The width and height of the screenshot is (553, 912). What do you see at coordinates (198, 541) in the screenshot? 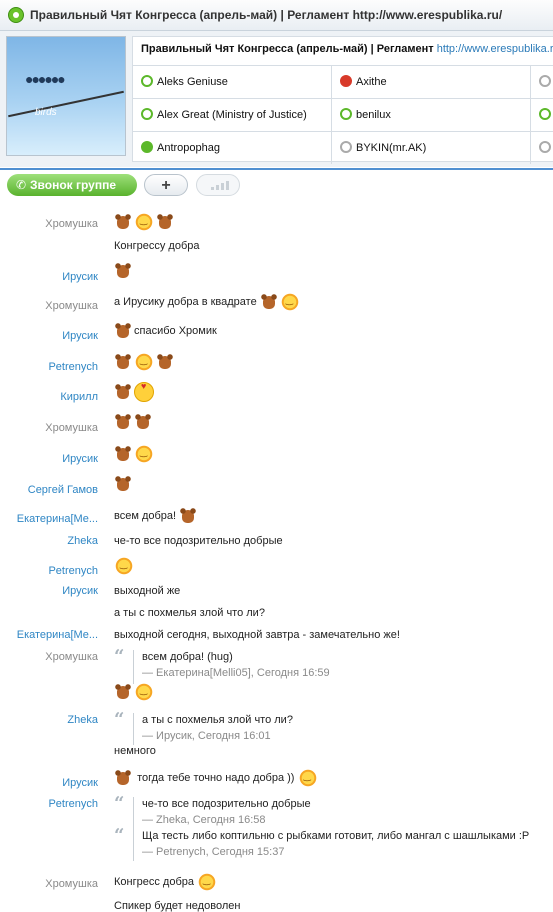
I see `message-text: че-то все подозрительно добрые` at bounding box center [198, 541].